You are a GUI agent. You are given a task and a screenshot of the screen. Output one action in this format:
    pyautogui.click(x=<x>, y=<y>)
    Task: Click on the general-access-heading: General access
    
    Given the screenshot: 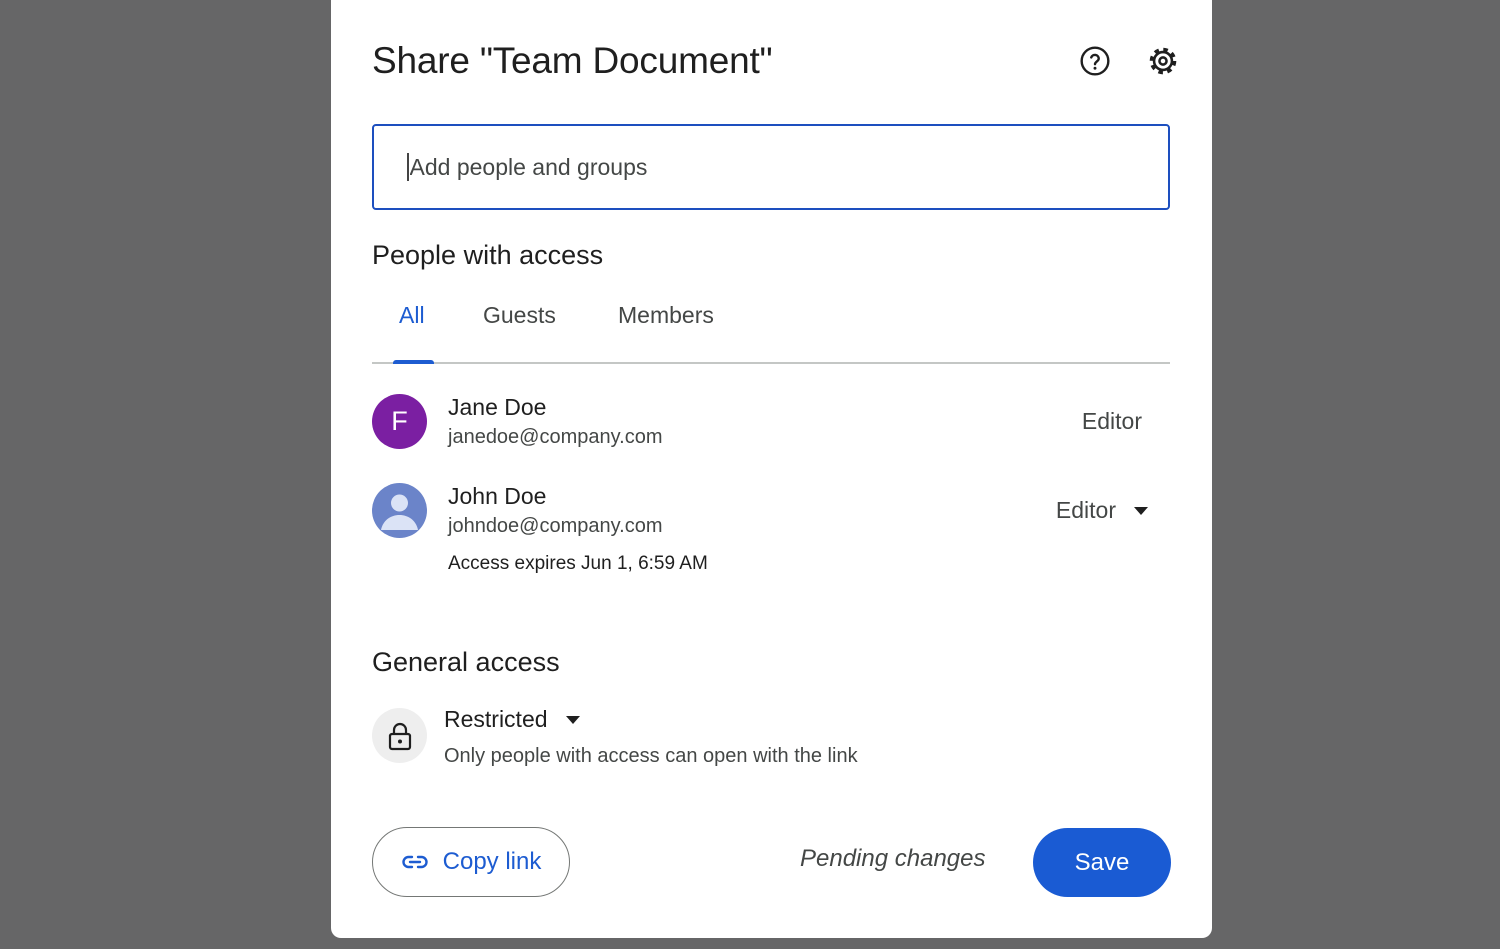 What is the action you would take?
    pyautogui.click(x=466, y=662)
    